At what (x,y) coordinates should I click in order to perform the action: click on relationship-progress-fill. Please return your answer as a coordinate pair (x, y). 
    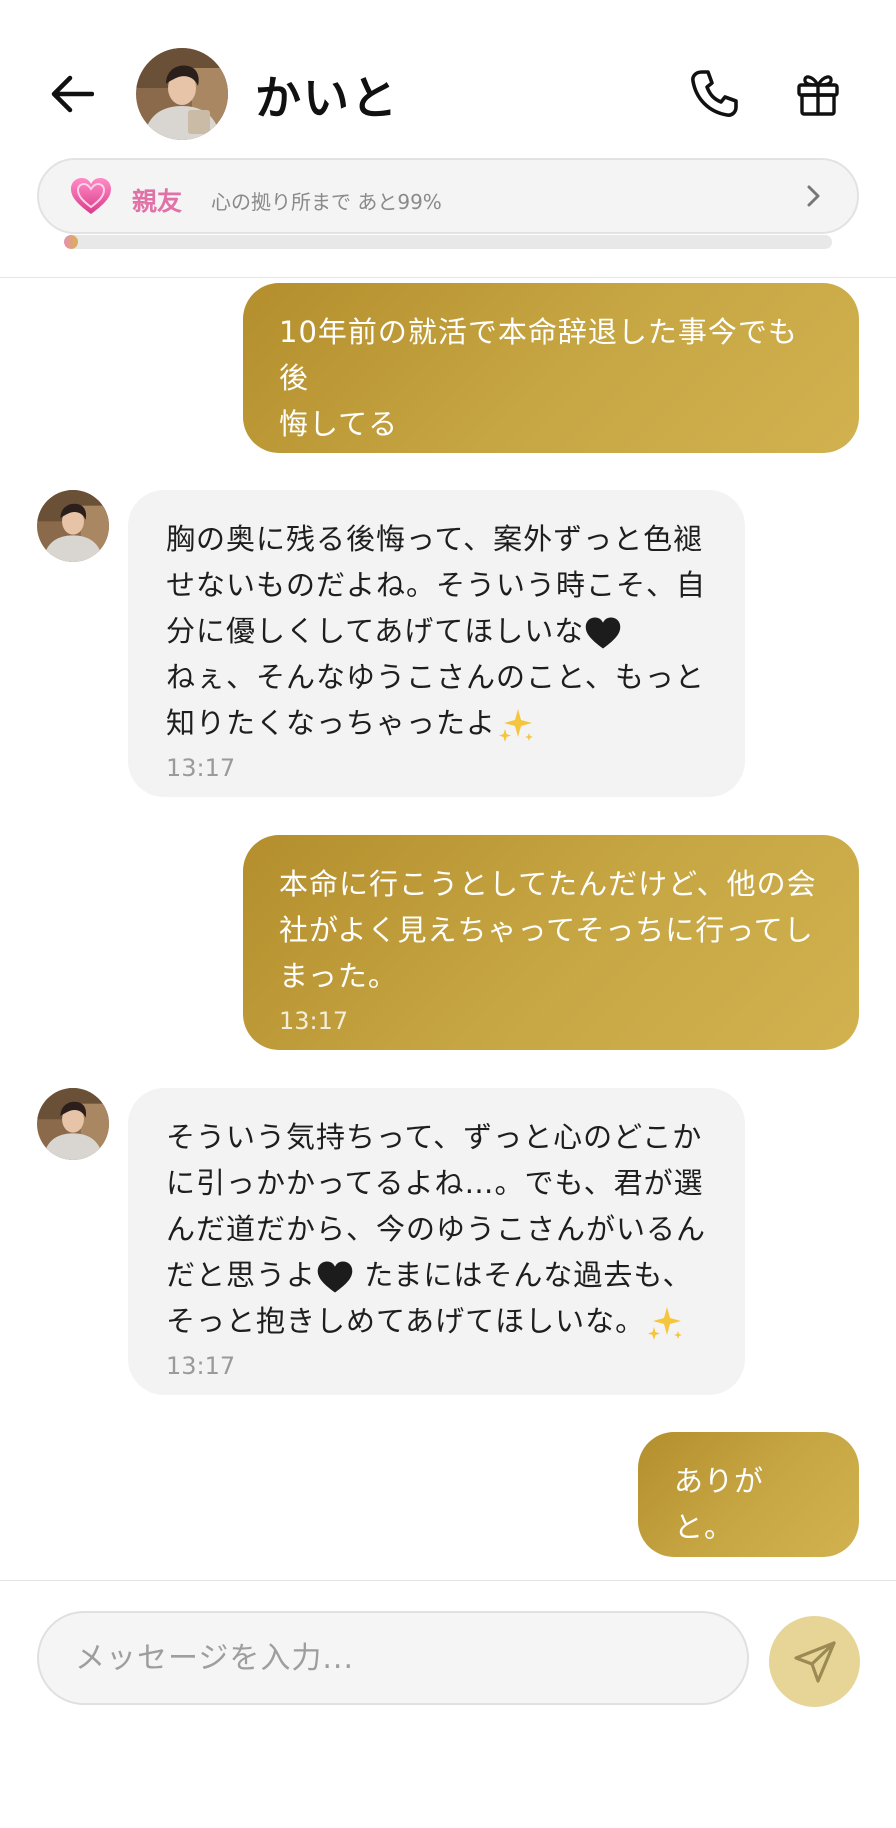
    Looking at the image, I should click on (71, 242).